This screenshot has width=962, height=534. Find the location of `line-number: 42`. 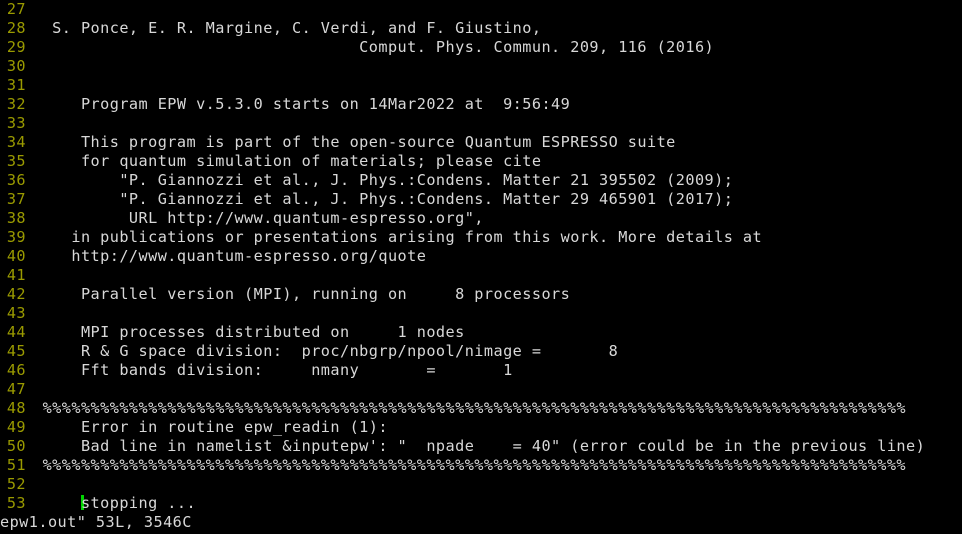

line-number: 42 is located at coordinates (16, 294).